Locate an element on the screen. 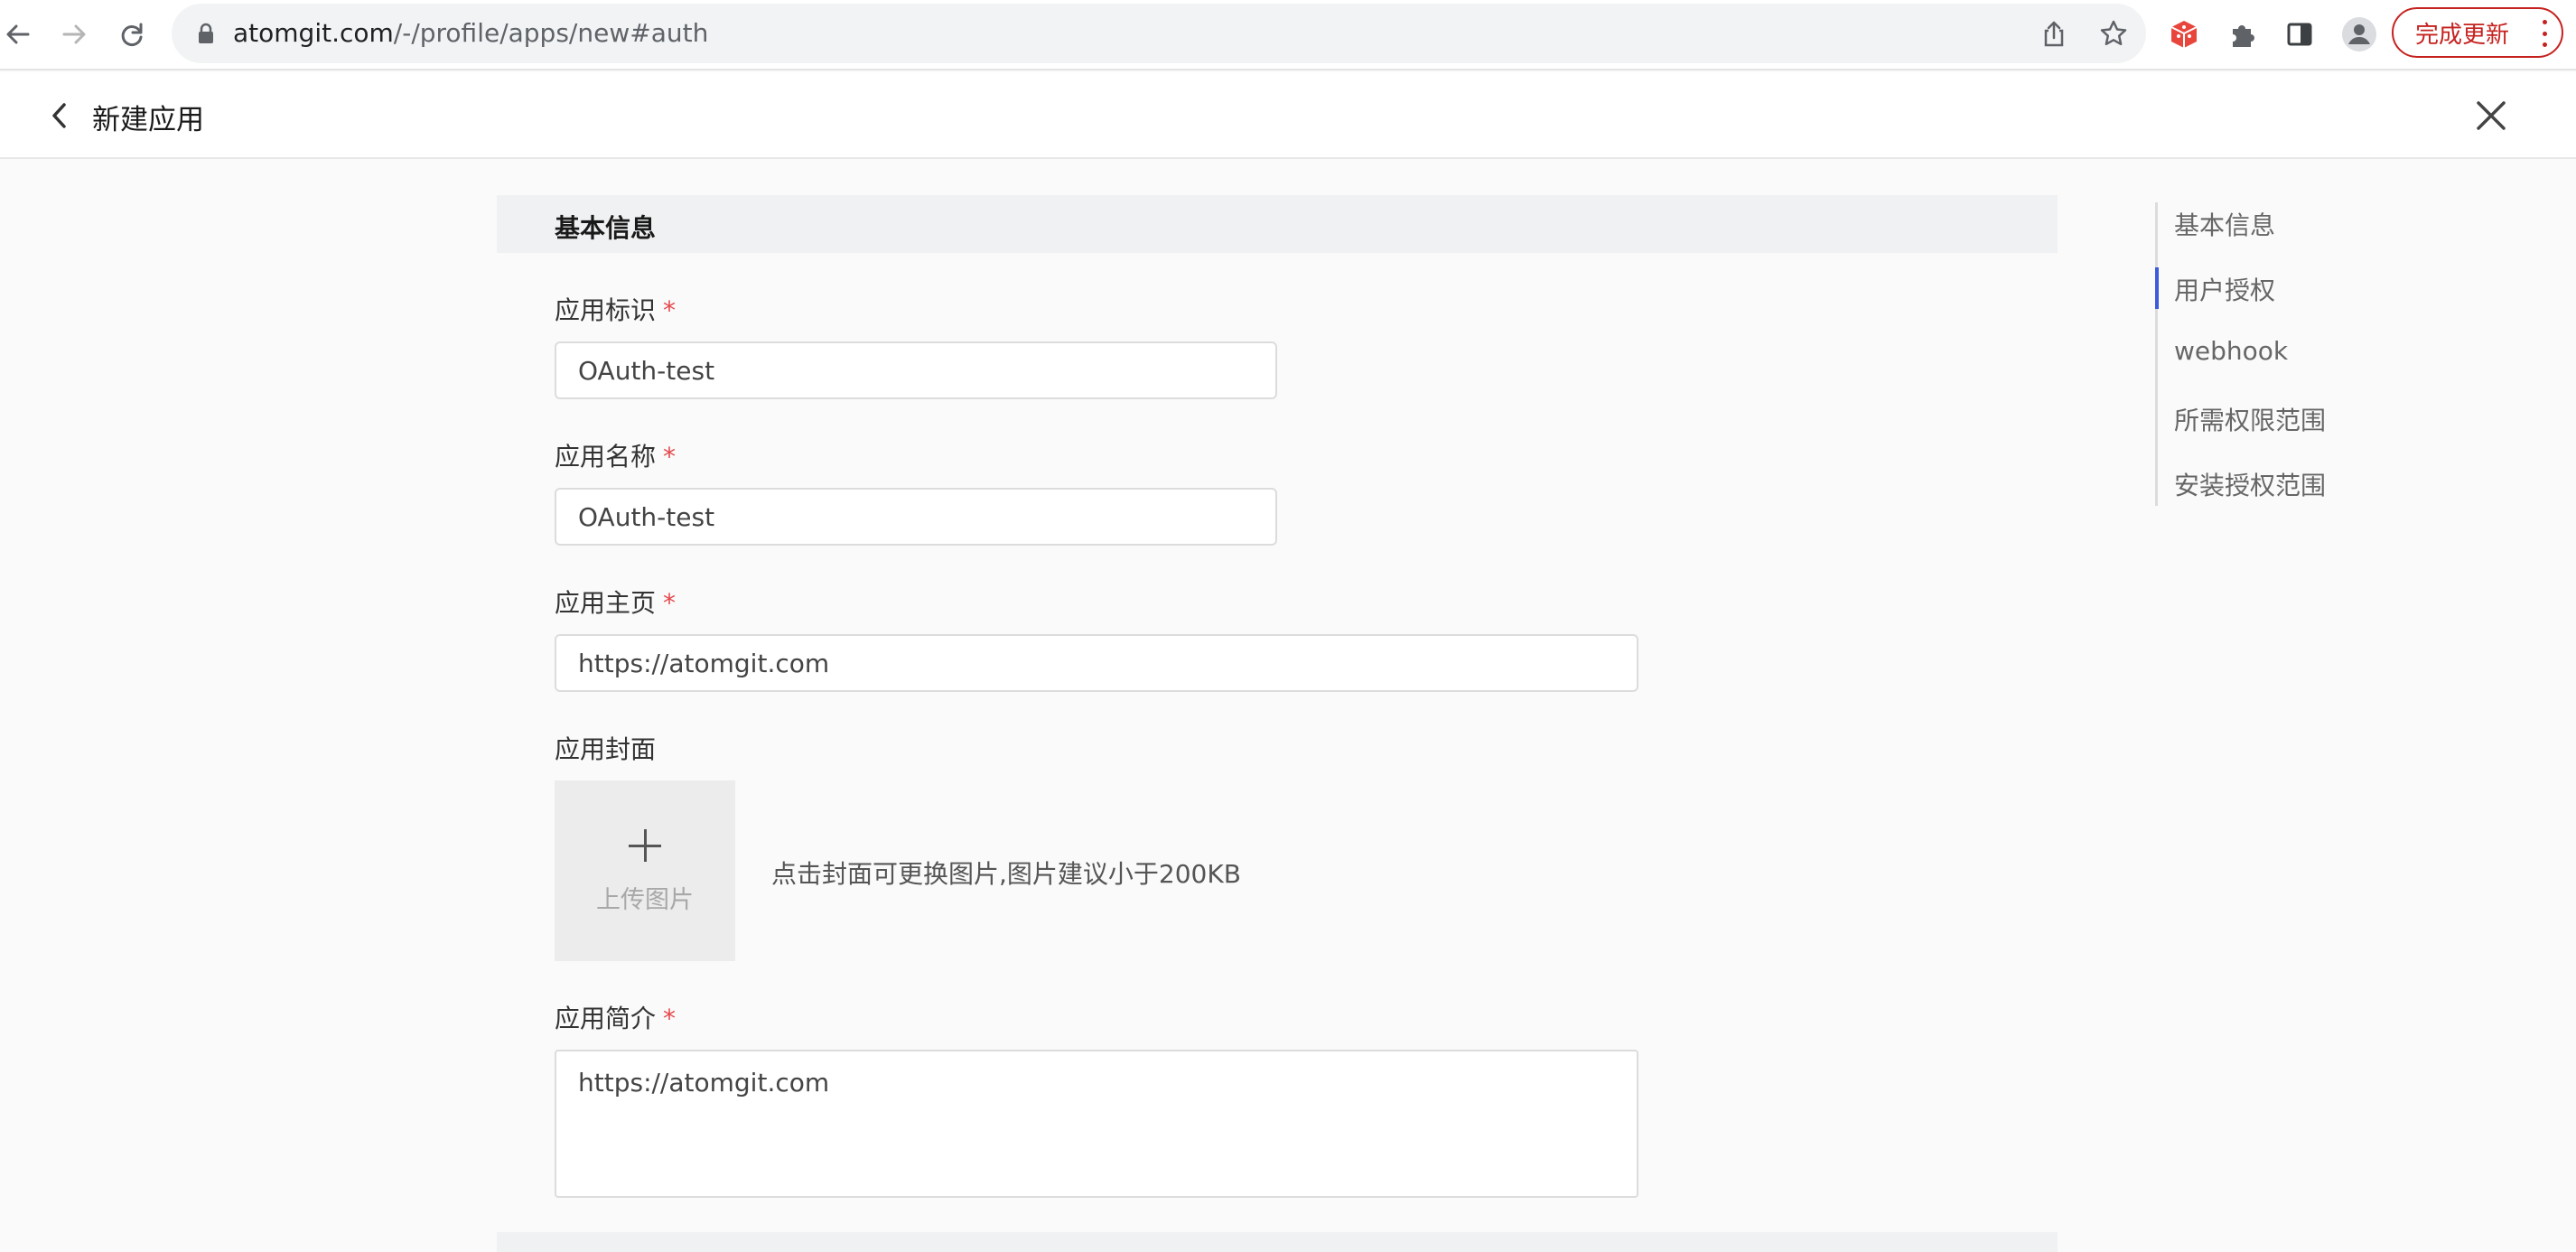 This screenshot has height=1252, width=2576. address-bar: atomgit.com/-/profile/apps/new#auth is located at coordinates (1159, 33).